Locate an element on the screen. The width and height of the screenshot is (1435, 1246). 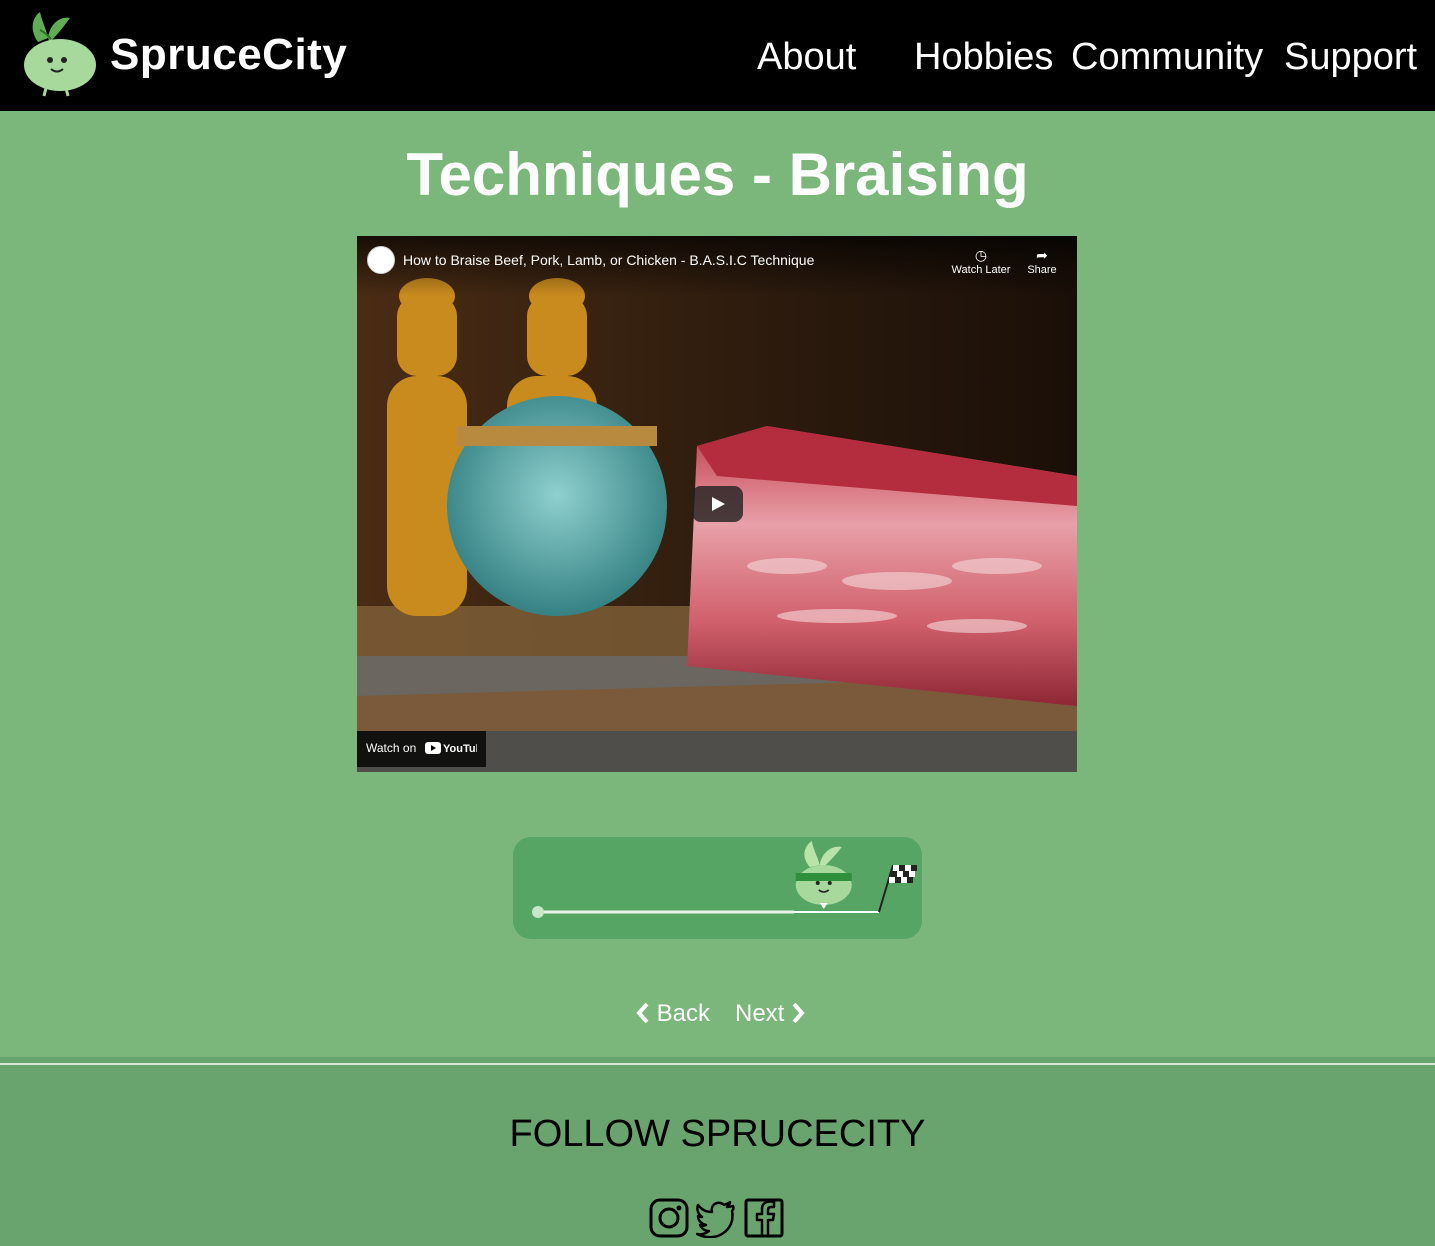
footer-heading: FOLLOW SPRUCECITY is located at coordinates (717, 1134).